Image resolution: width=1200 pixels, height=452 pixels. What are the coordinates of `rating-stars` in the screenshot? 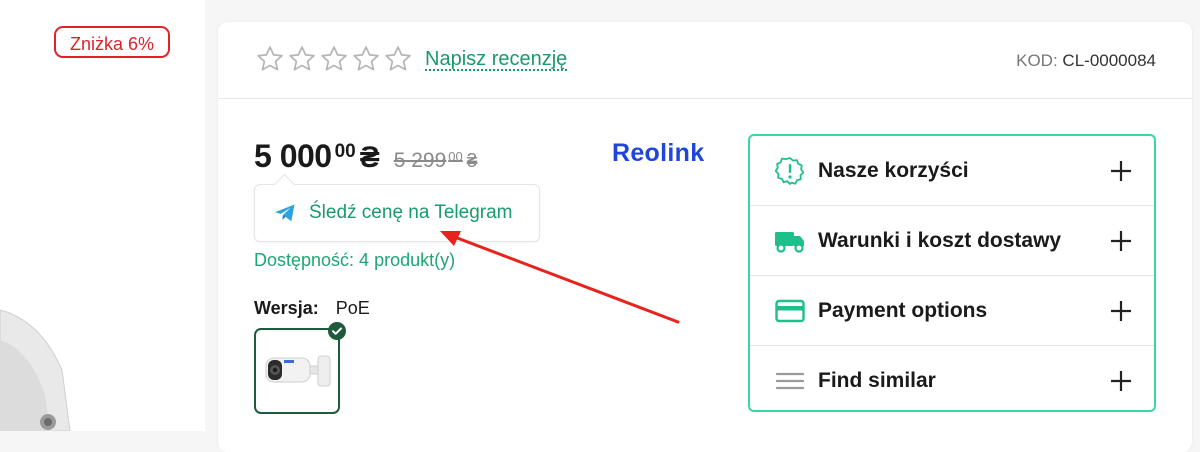 It's located at (334, 59).